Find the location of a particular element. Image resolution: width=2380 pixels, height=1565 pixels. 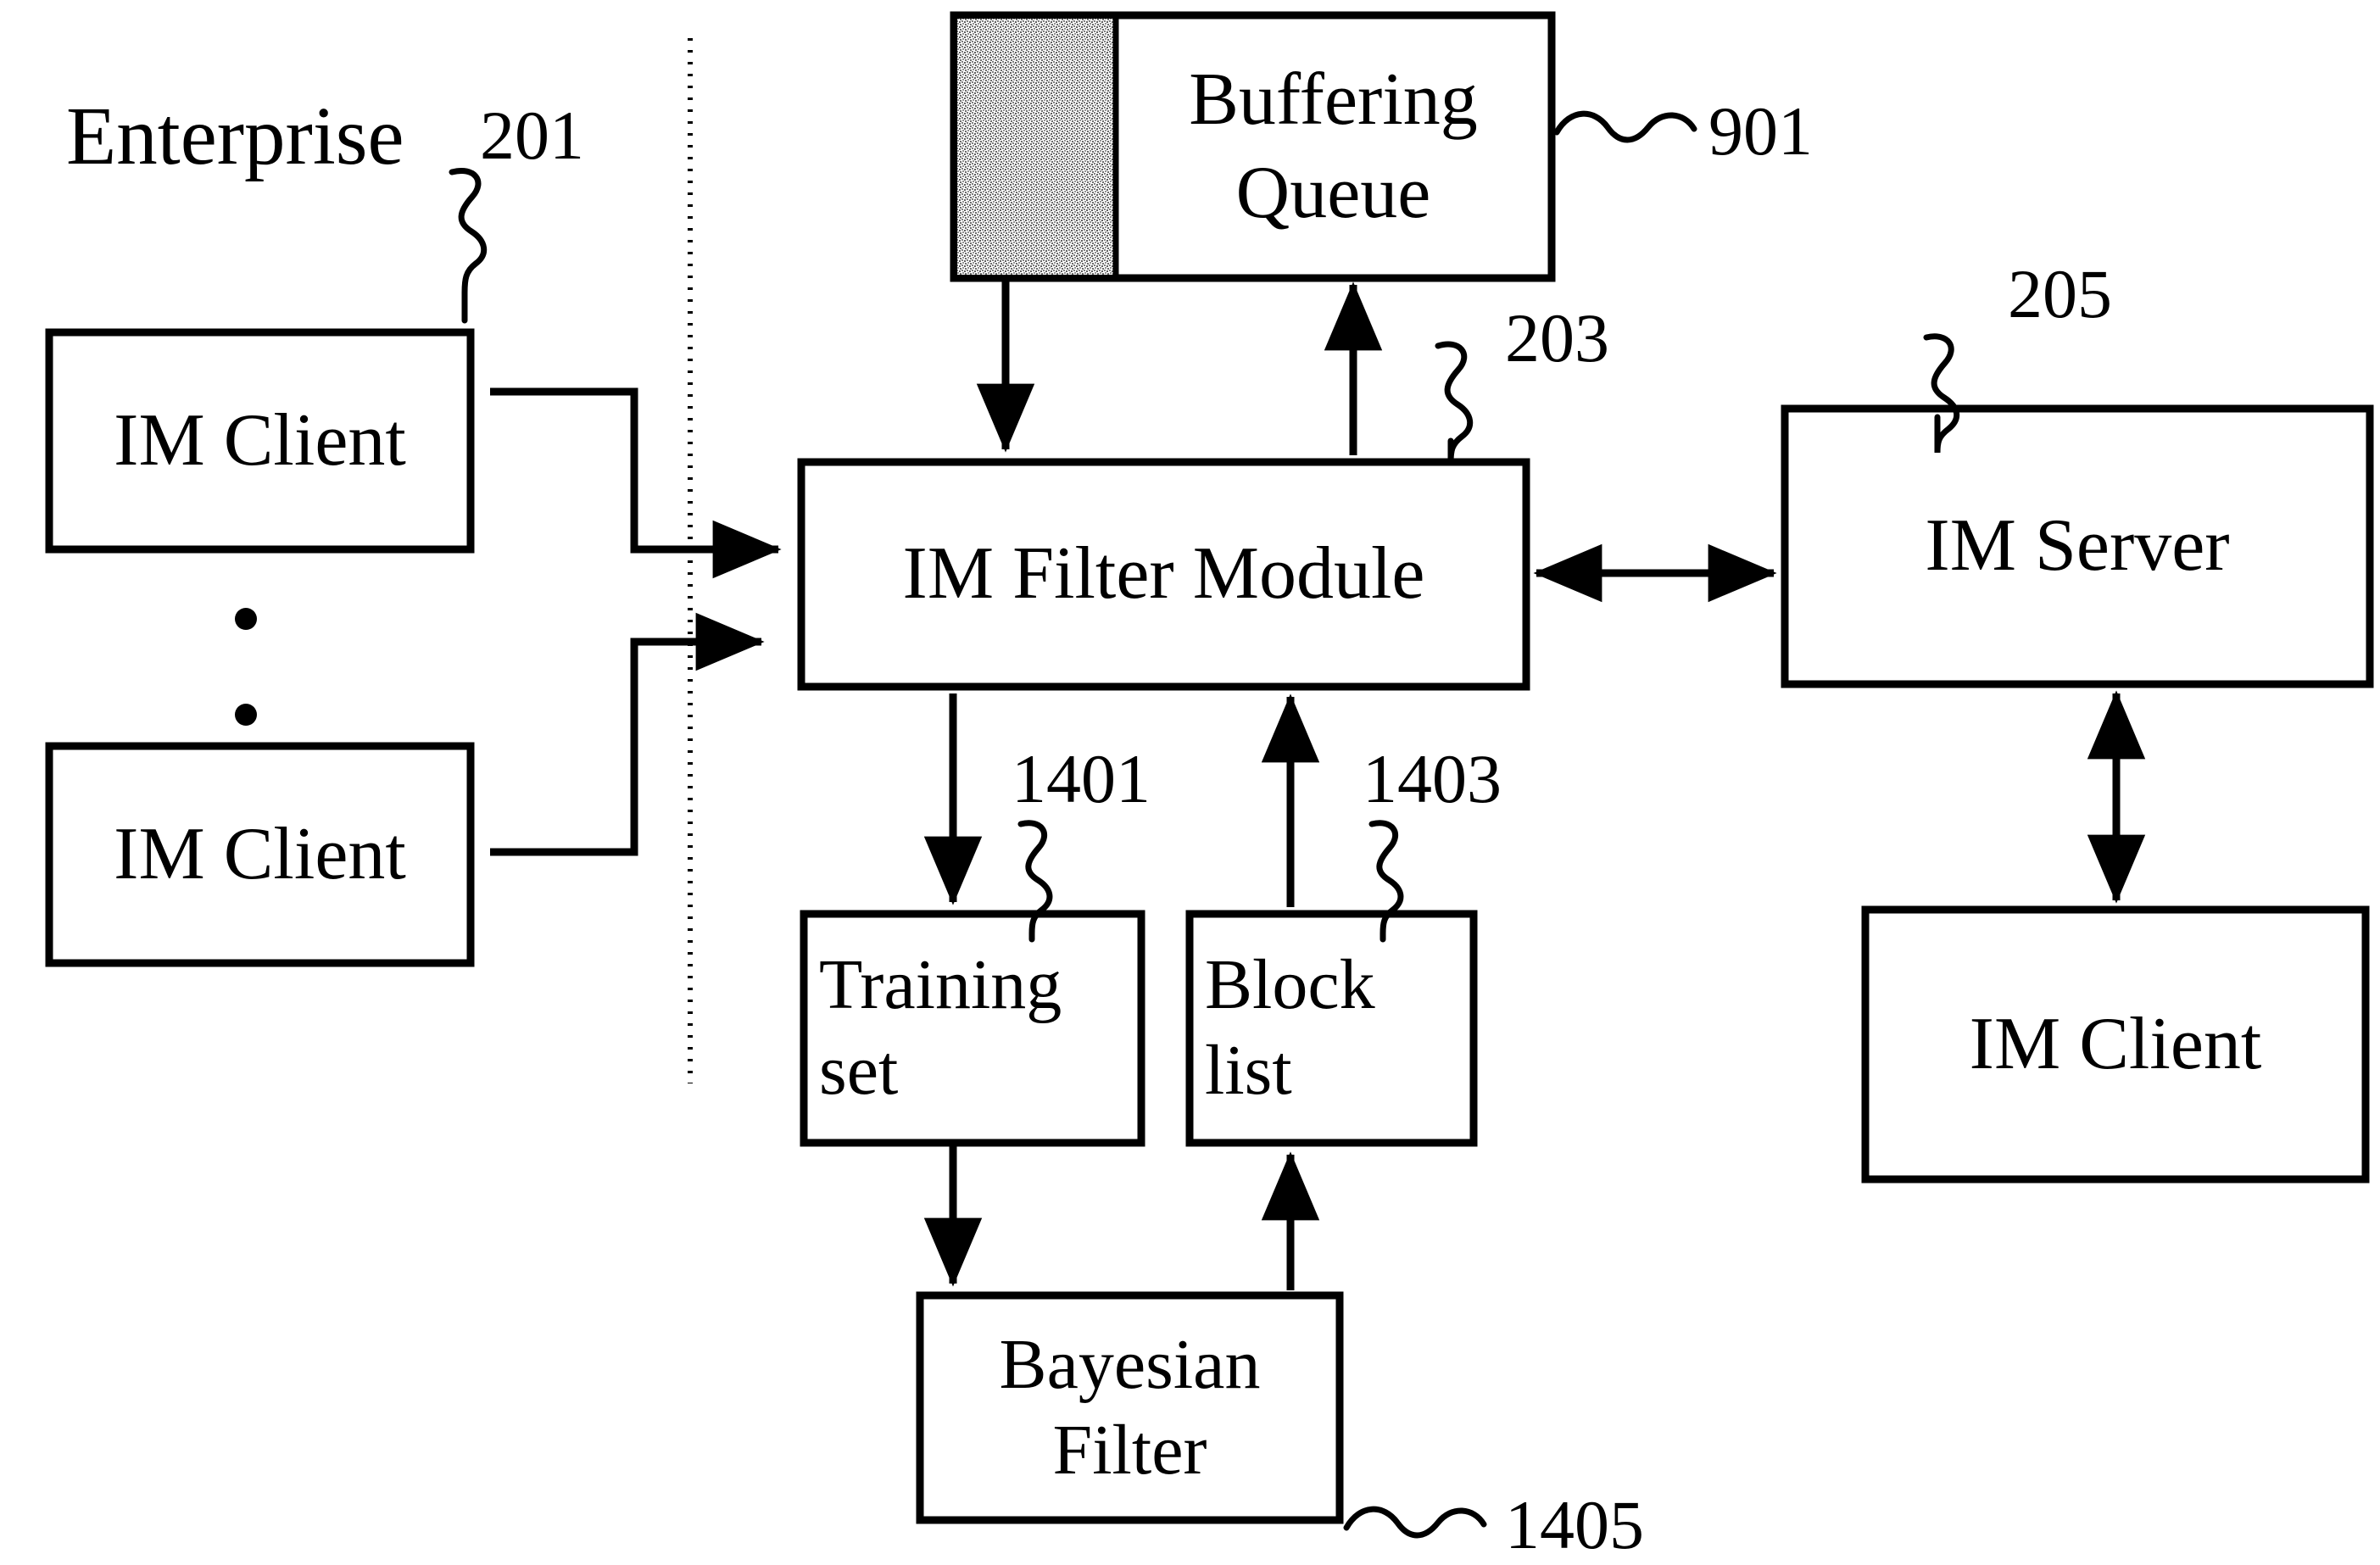

bayesian-filter-box is located at coordinates (1130, 1407).